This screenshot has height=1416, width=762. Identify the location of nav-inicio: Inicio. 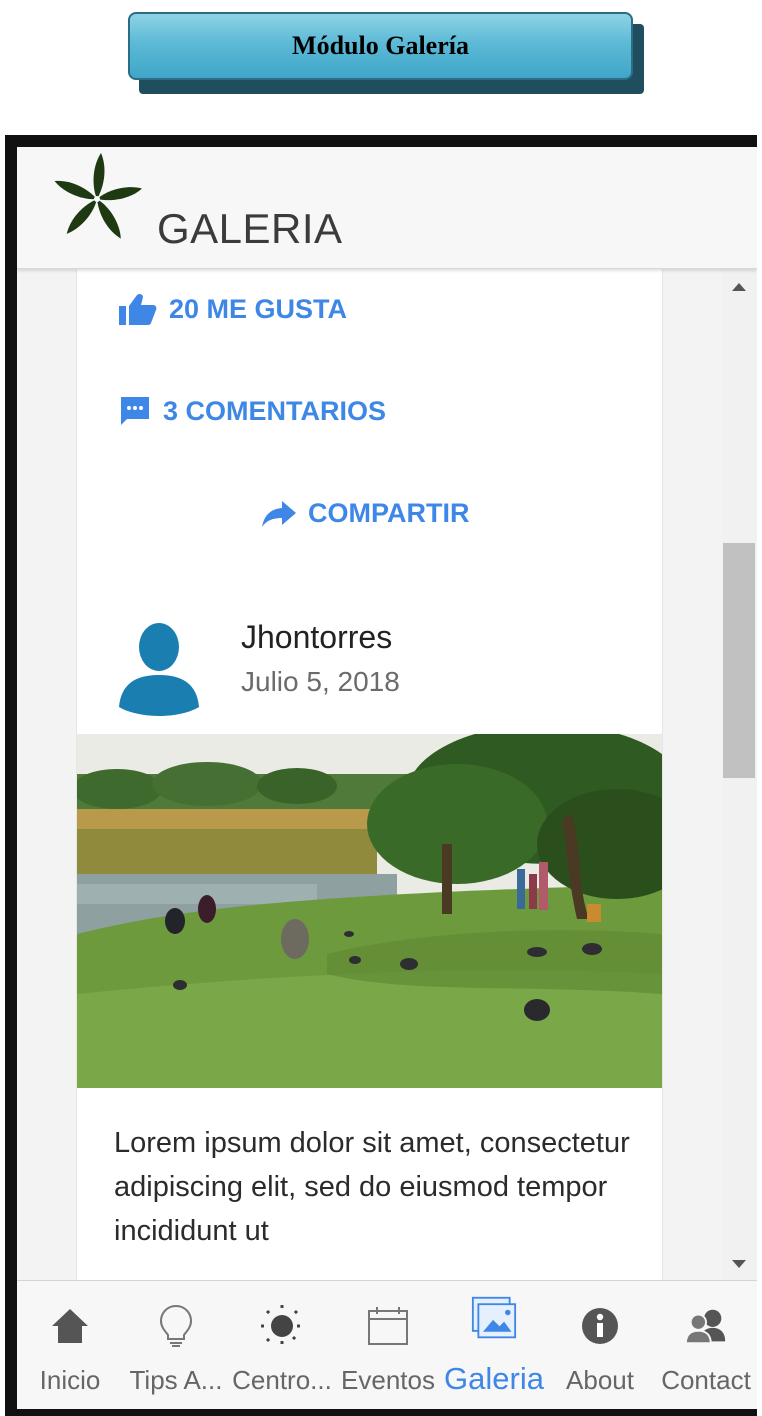
(70, 1345).